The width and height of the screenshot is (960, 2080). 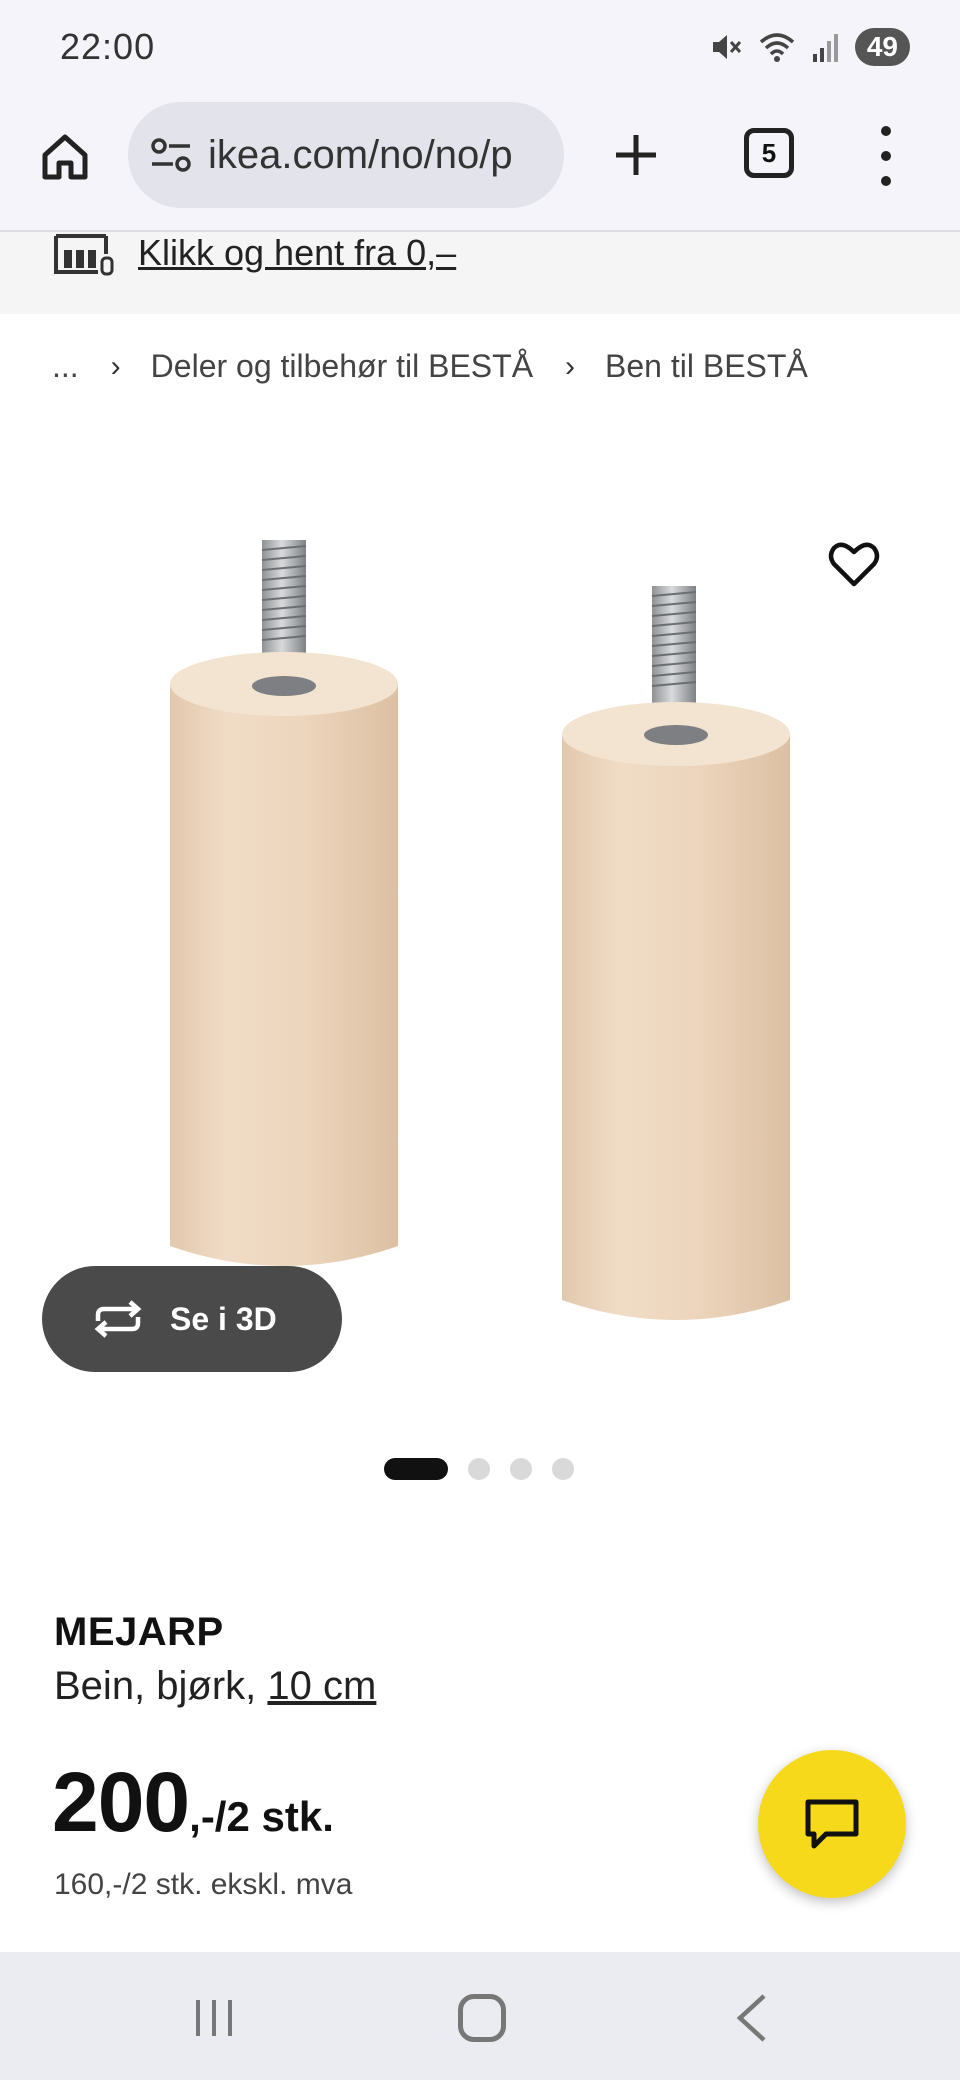 I want to click on tab-count: 5, so click(x=769, y=152).